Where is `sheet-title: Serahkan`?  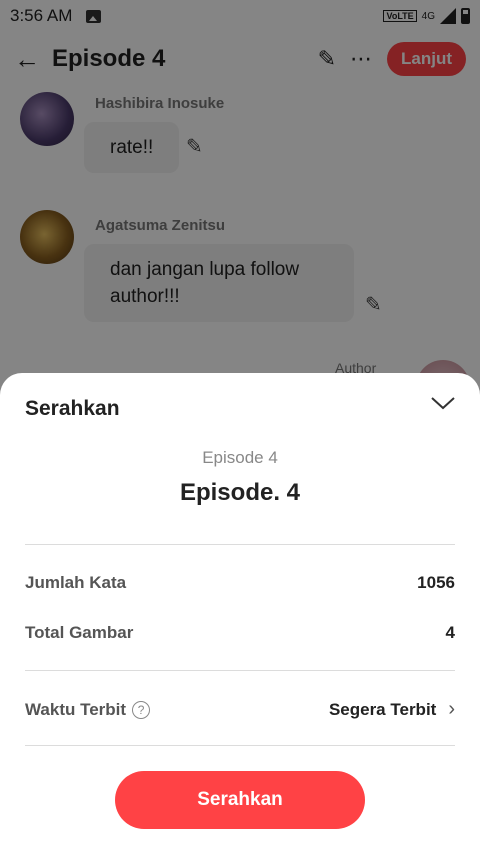 sheet-title: Serahkan is located at coordinates (72, 408).